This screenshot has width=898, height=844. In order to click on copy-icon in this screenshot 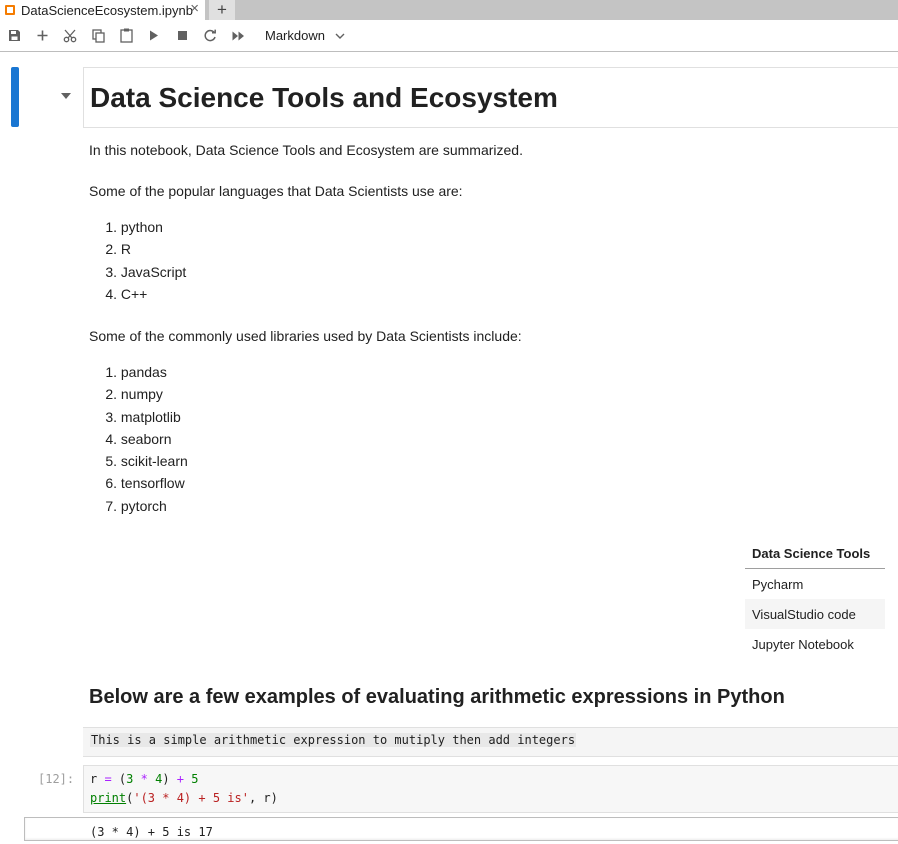, I will do `click(98, 36)`.